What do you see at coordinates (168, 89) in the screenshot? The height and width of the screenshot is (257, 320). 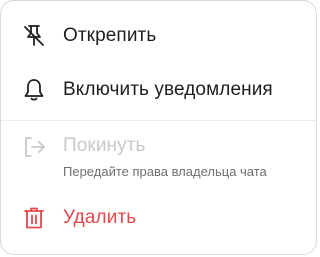 I see `menu-item-enable-notifications-label: Включить уведомления` at bounding box center [168, 89].